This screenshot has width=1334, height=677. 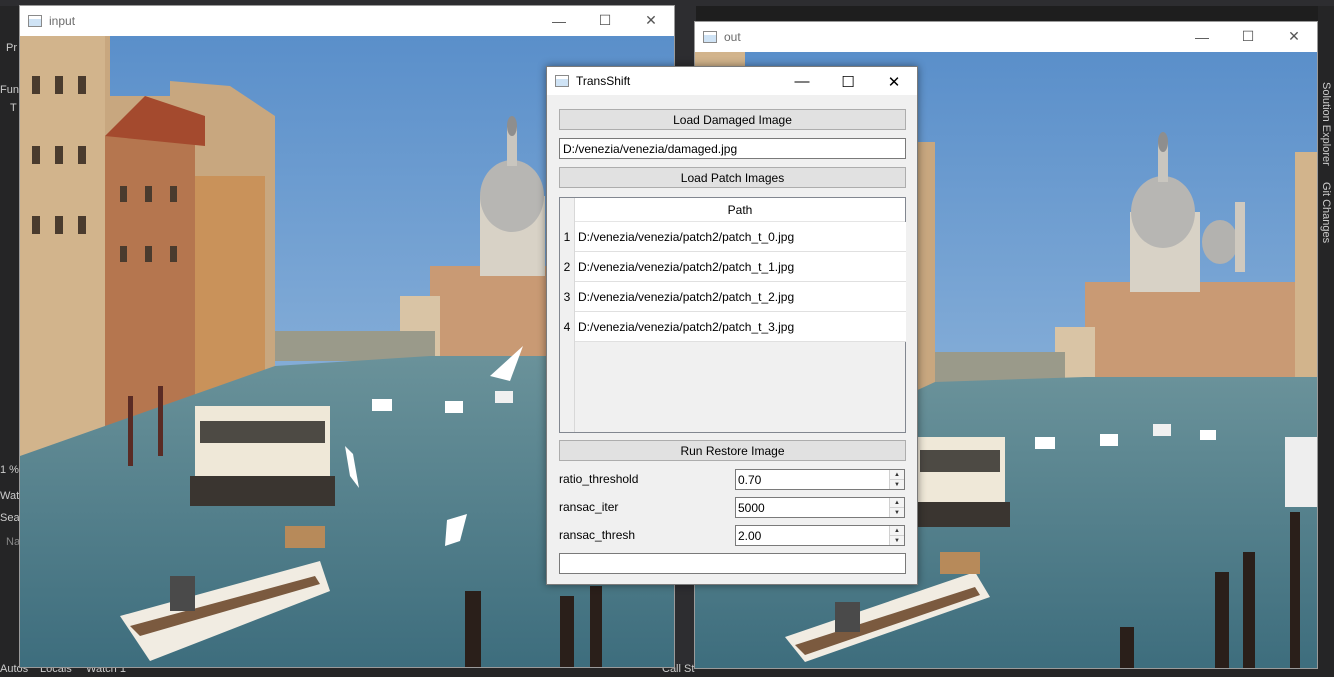 I want to click on path-column-header: Path, so click(x=740, y=210).